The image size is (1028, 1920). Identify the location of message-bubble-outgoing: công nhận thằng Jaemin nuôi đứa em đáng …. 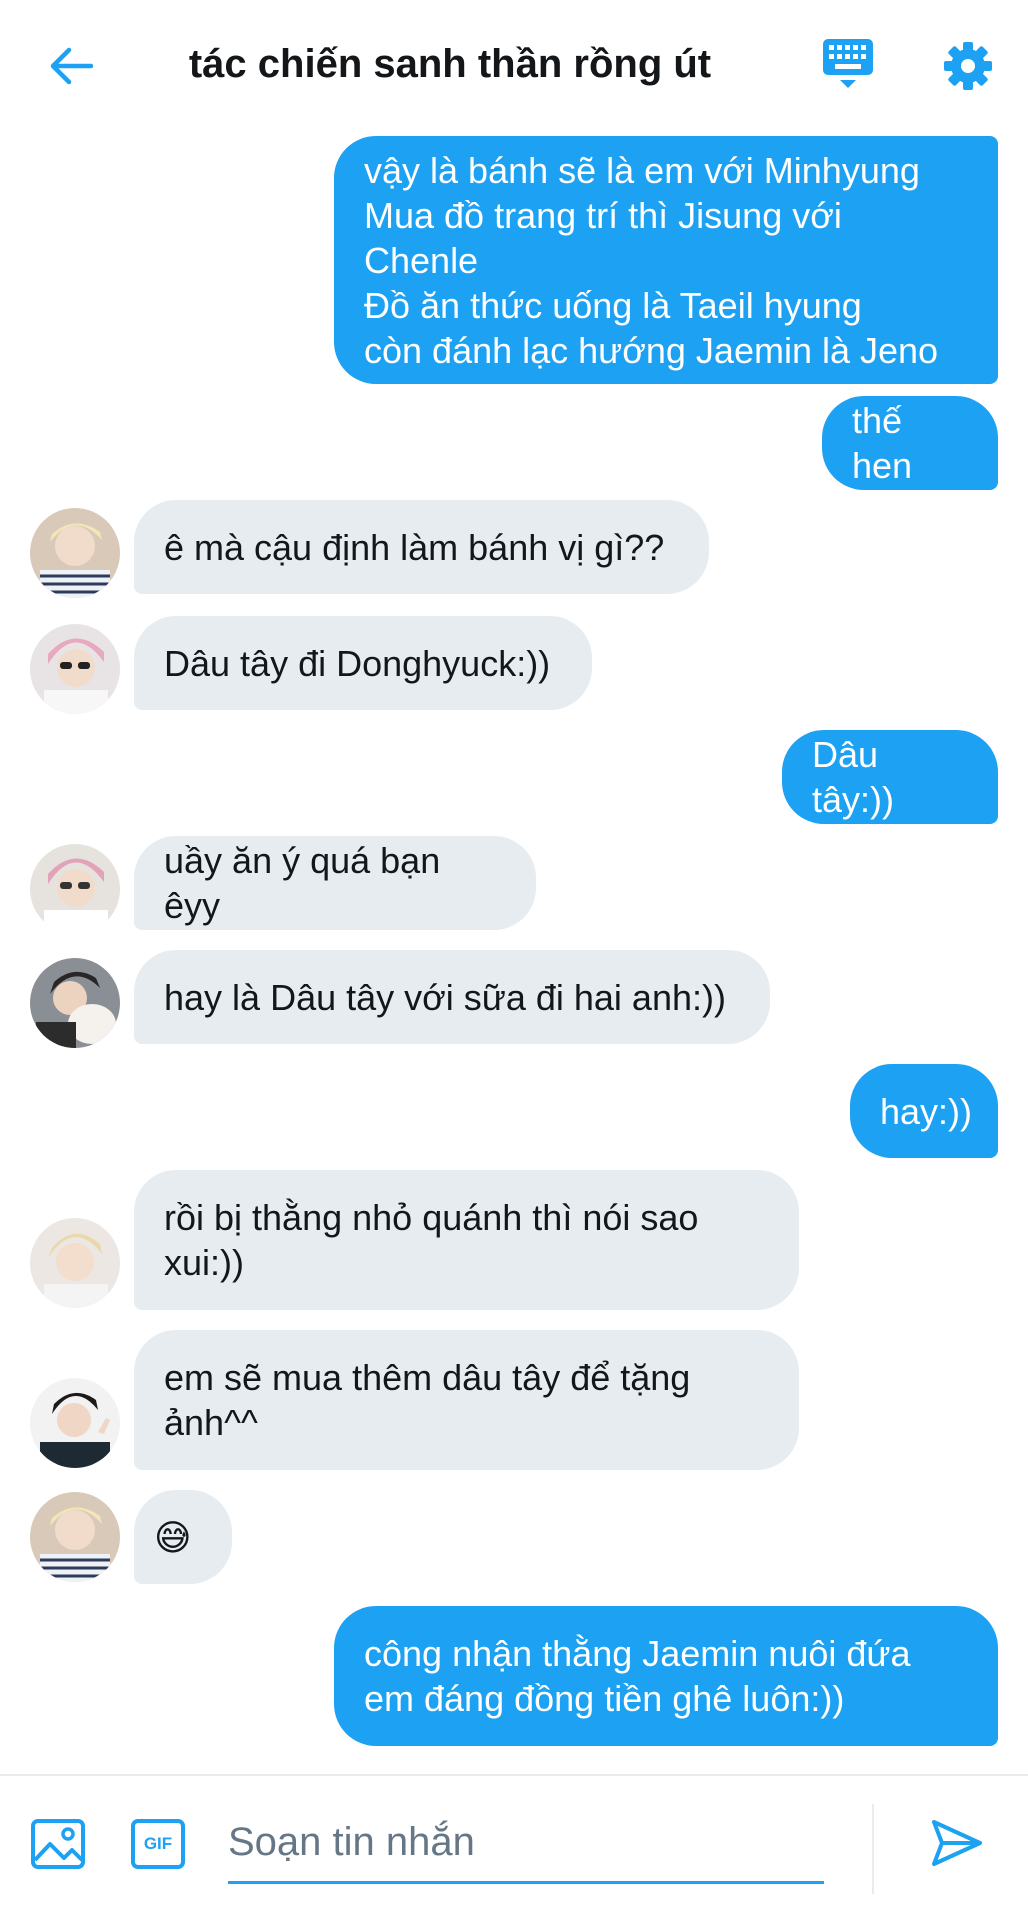
(666, 1676).